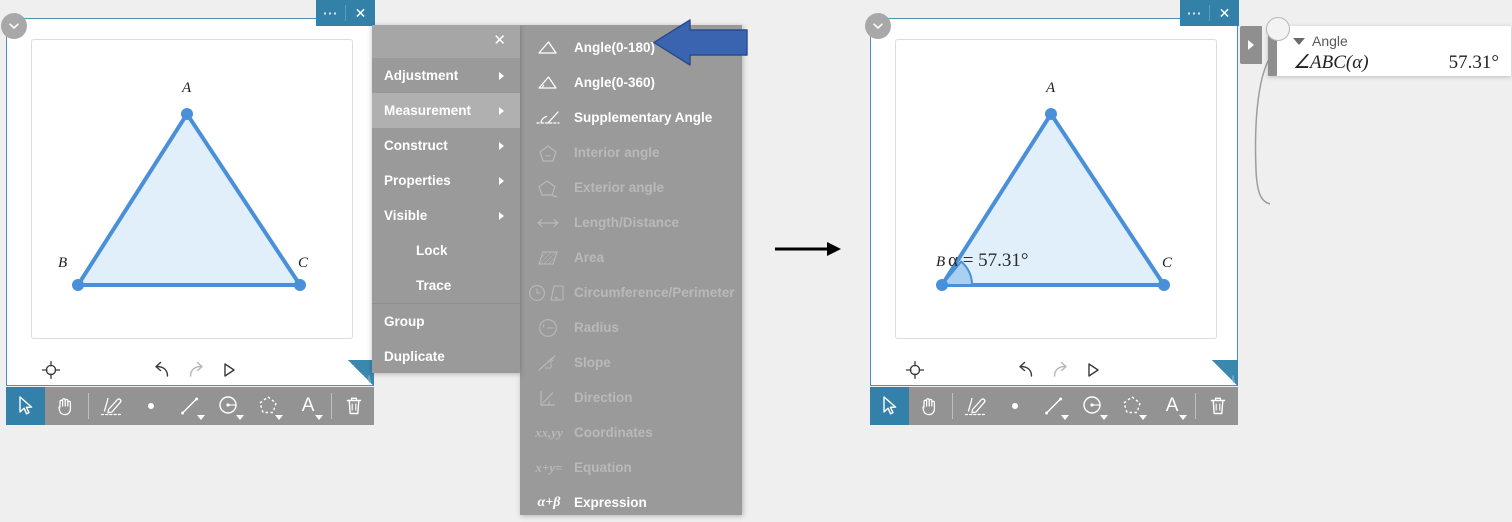 The image size is (1512, 522). What do you see at coordinates (597, 327) in the screenshot?
I see `submenu-item-label: Radius` at bounding box center [597, 327].